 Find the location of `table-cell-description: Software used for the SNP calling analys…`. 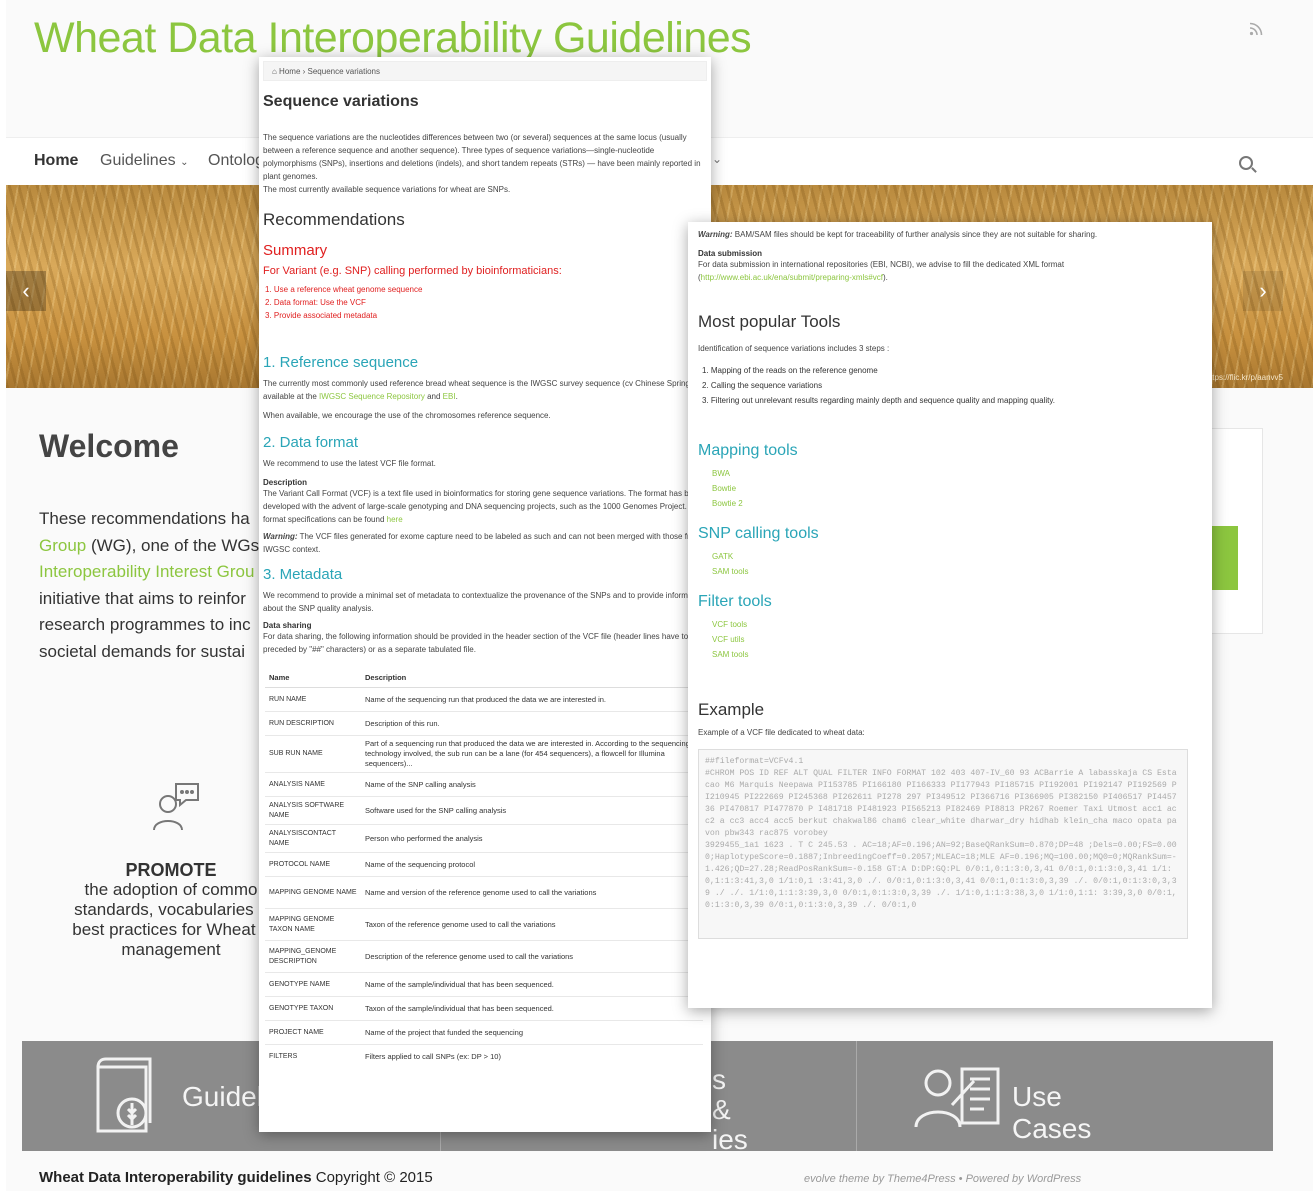

table-cell-description: Software used for the SNP calling analys… is located at coordinates (532, 810).